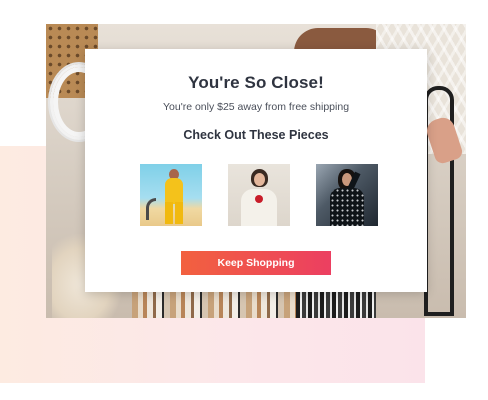  What do you see at coordinates (259, 179) in the screenshot?
I see `thumb-model-face` at bounding box center [259, 179].